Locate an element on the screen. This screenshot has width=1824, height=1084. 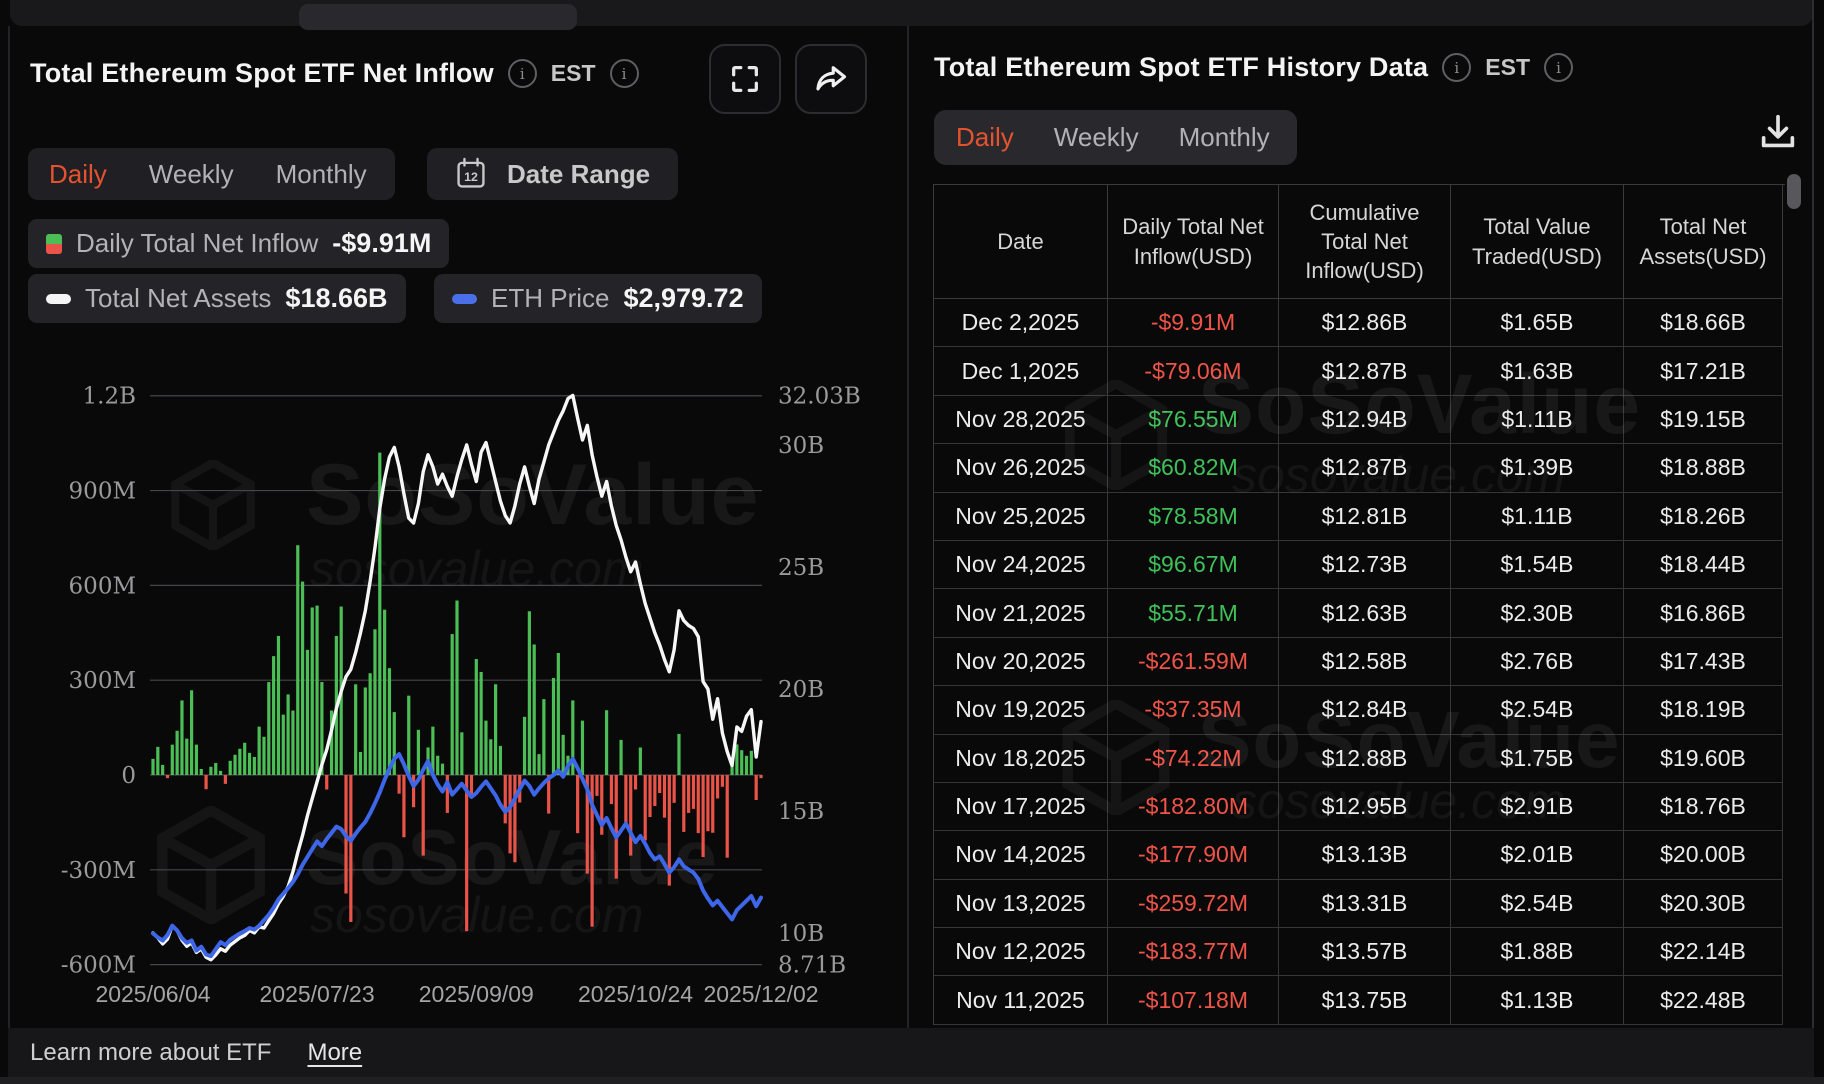
table-cell: -$37.35M is located at coordinates (1193, 710).